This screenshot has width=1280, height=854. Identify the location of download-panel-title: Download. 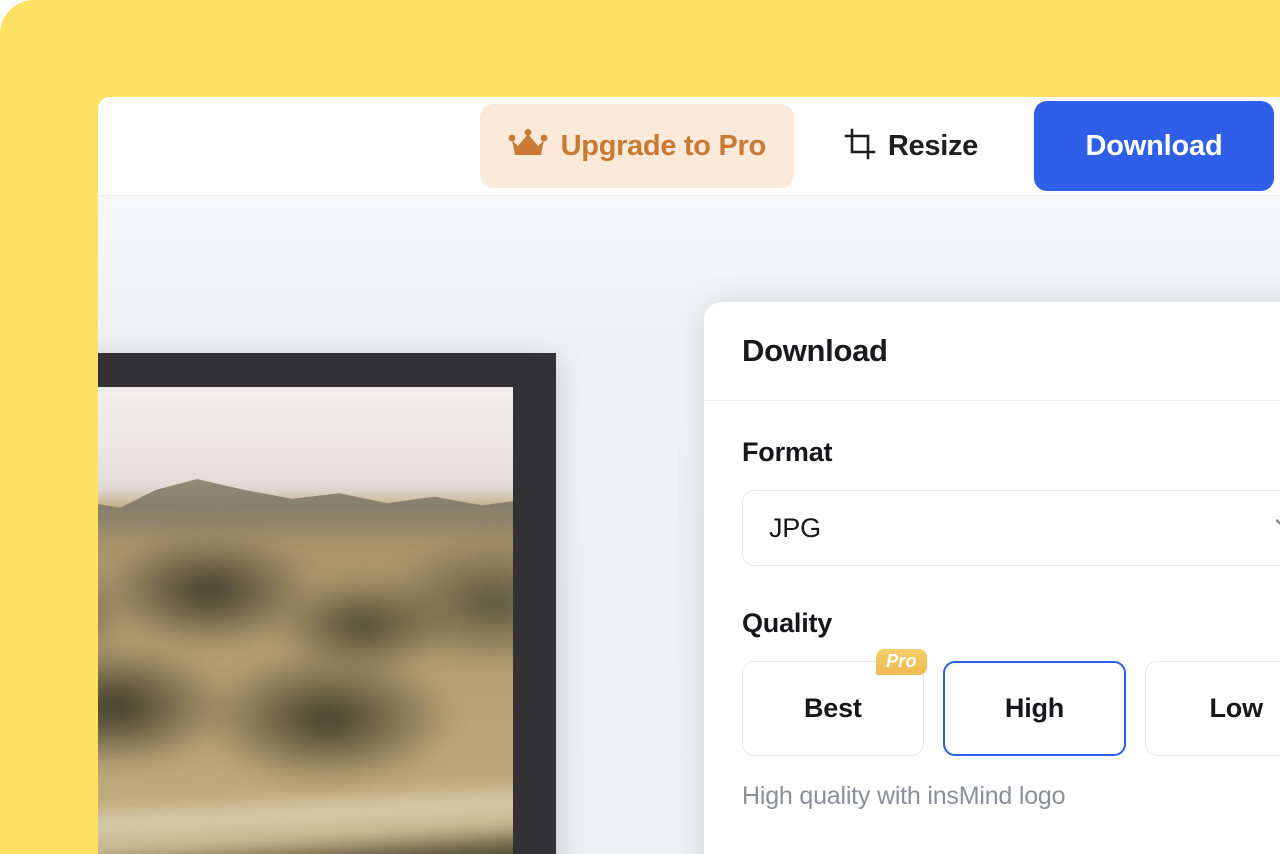
(815, 350).